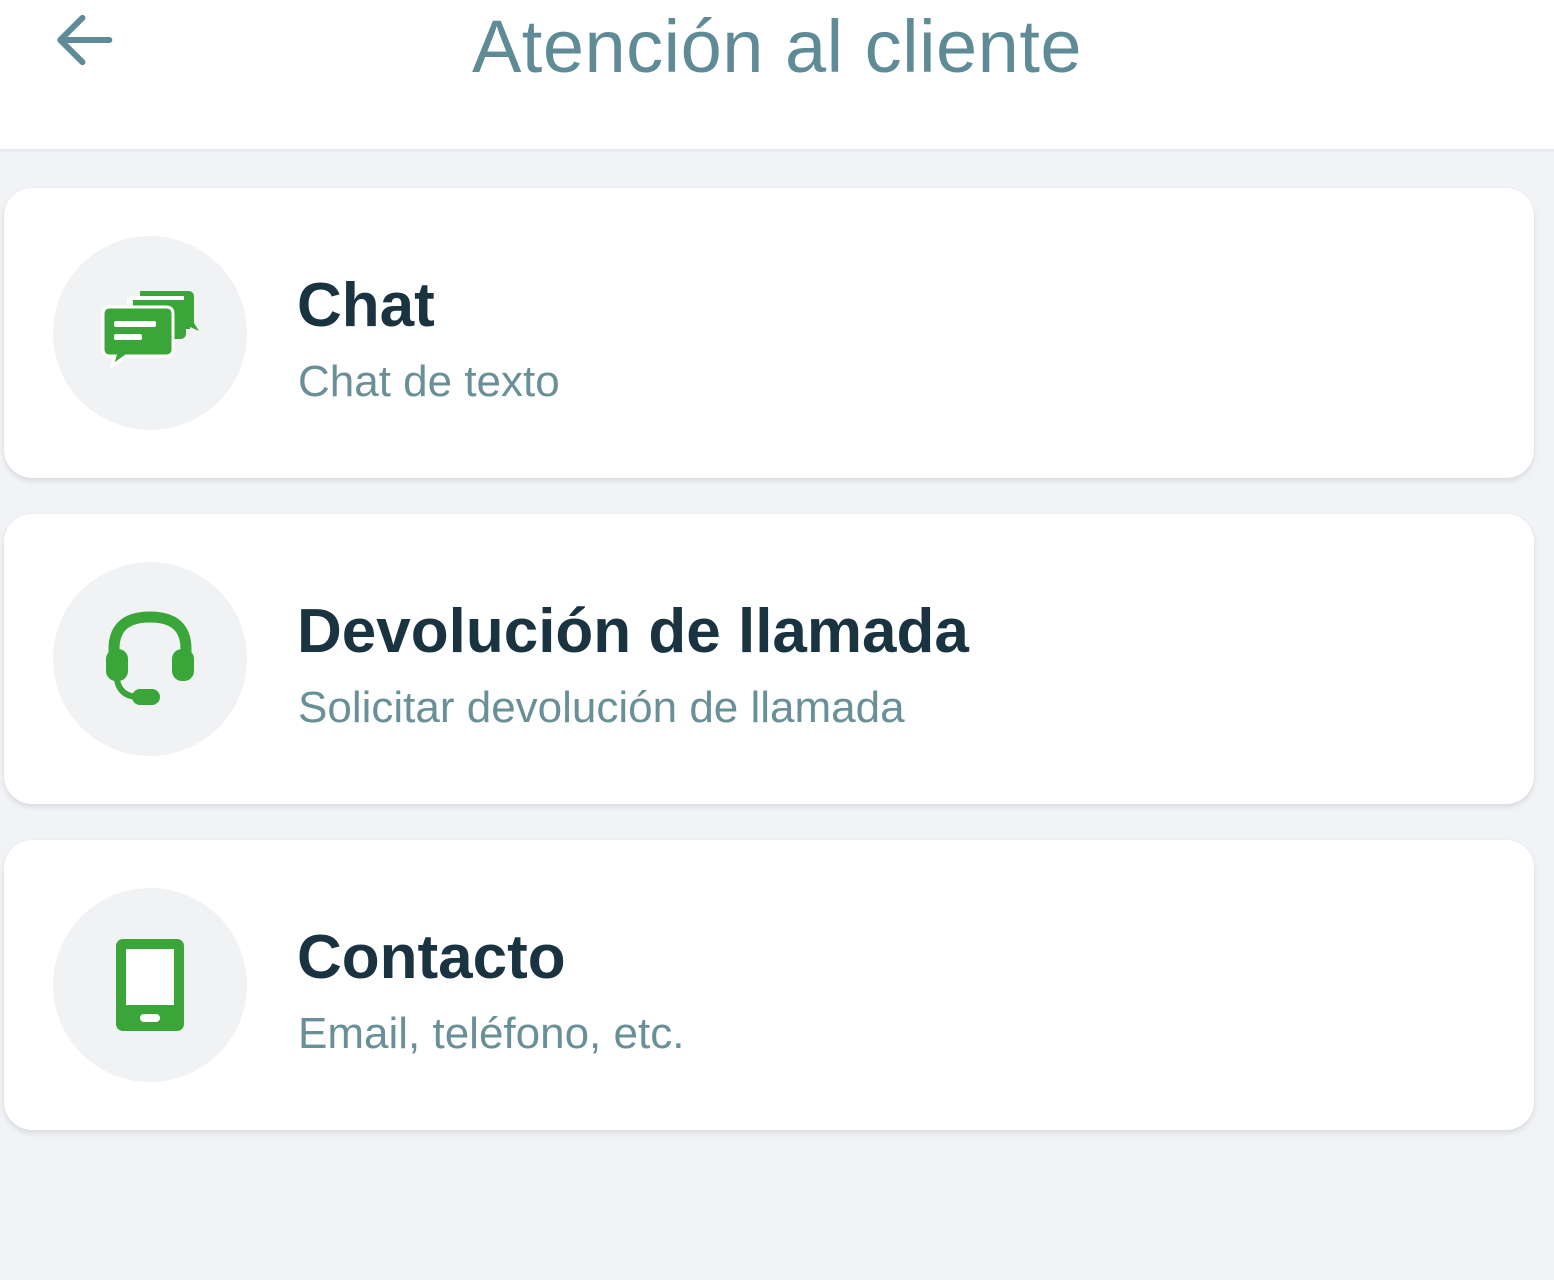 This screenshot has width=1554, height=1280. Describe the element at coordinates (431, 957) in the screenshot. I see `option-title: Contacto` at that location.